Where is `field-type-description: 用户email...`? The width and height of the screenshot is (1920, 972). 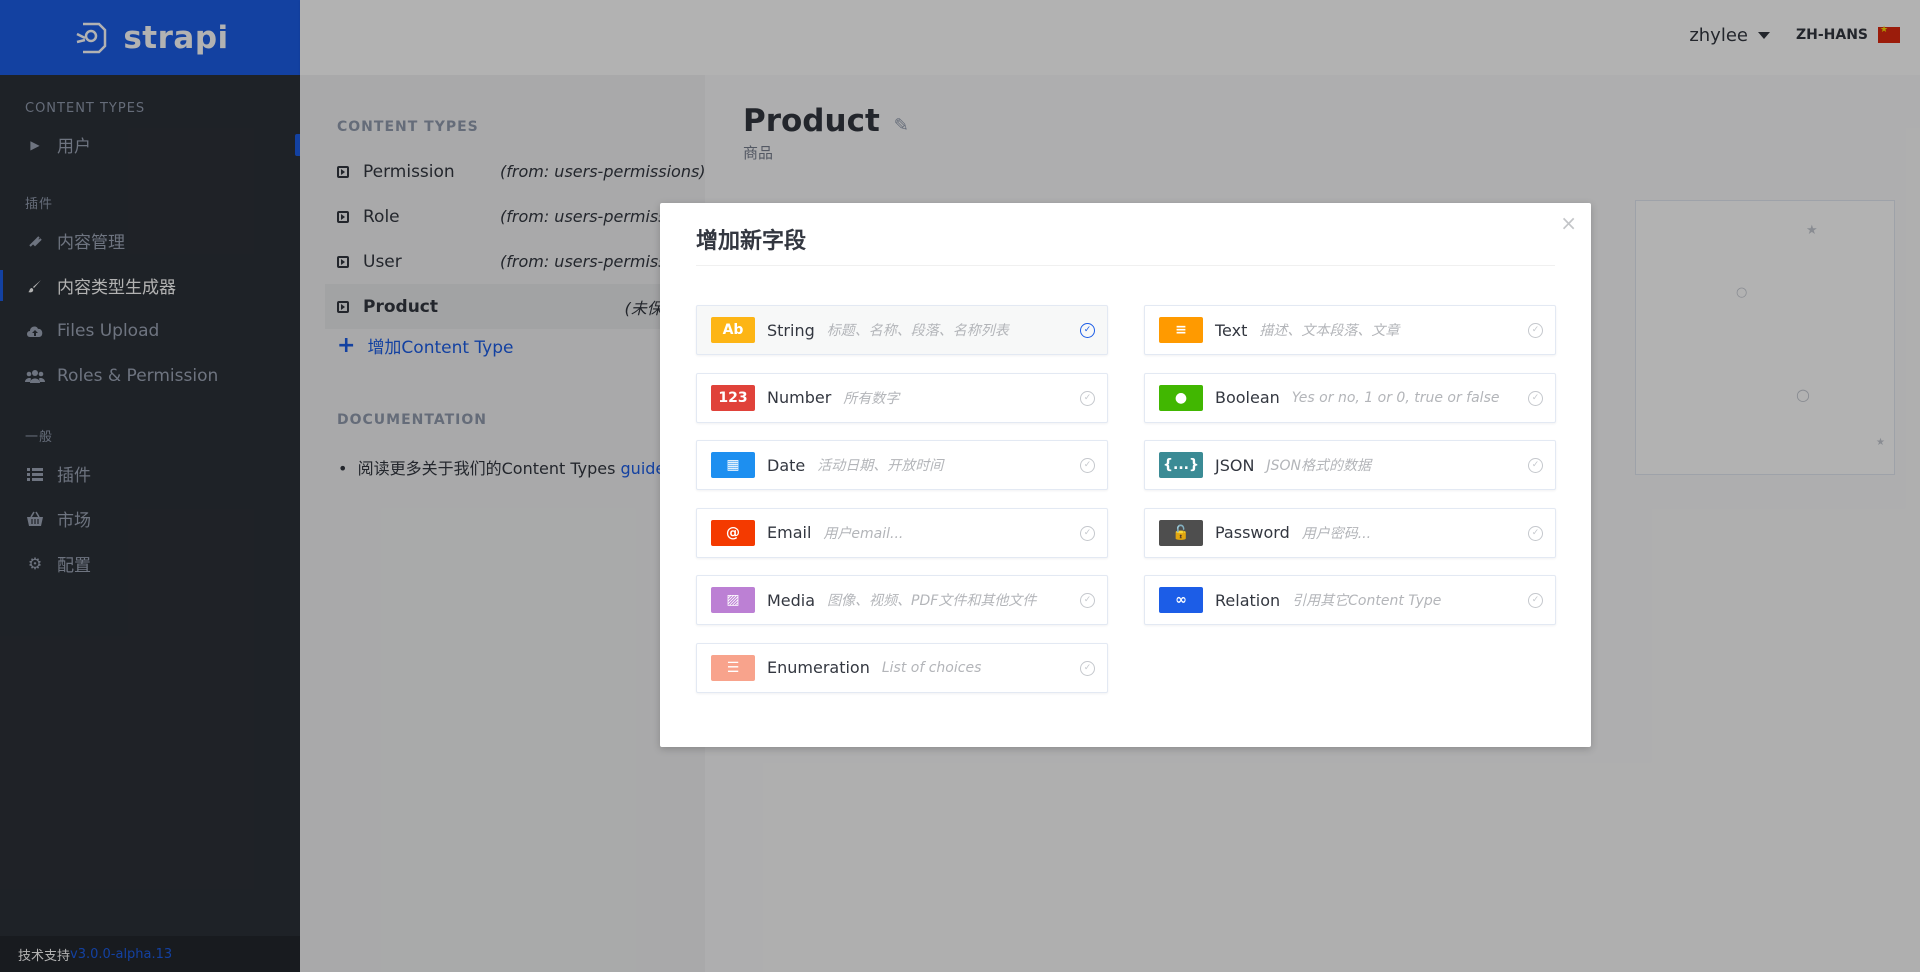
field-type-description: 用户email... is located at coordinates (863, 533).